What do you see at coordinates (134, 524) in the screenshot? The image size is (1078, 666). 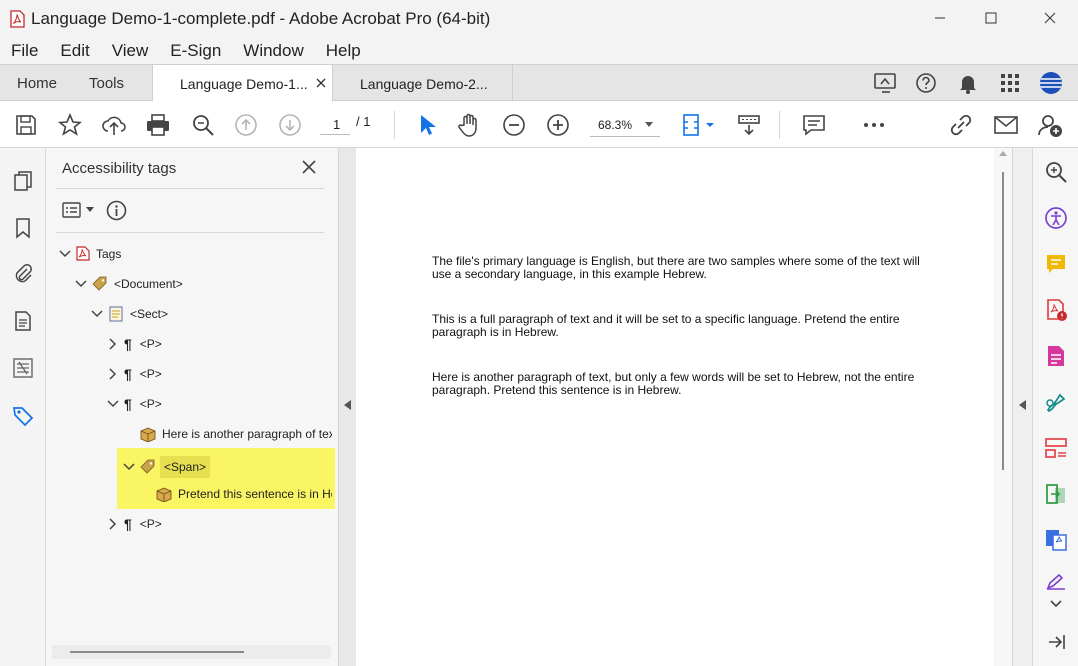 I see `tree-node-p-4: ¶ <P>` at bounding box center [134, 524].